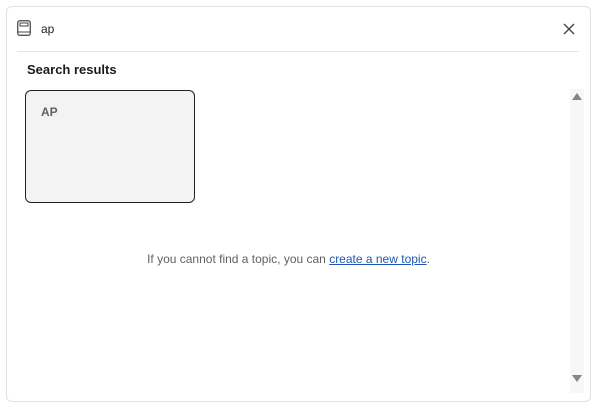  What do you see at coordinates (238, 259) in the screenshot?
I see `hint-text: If you cannot find a topic, you can` at bounding box center [238, 259].